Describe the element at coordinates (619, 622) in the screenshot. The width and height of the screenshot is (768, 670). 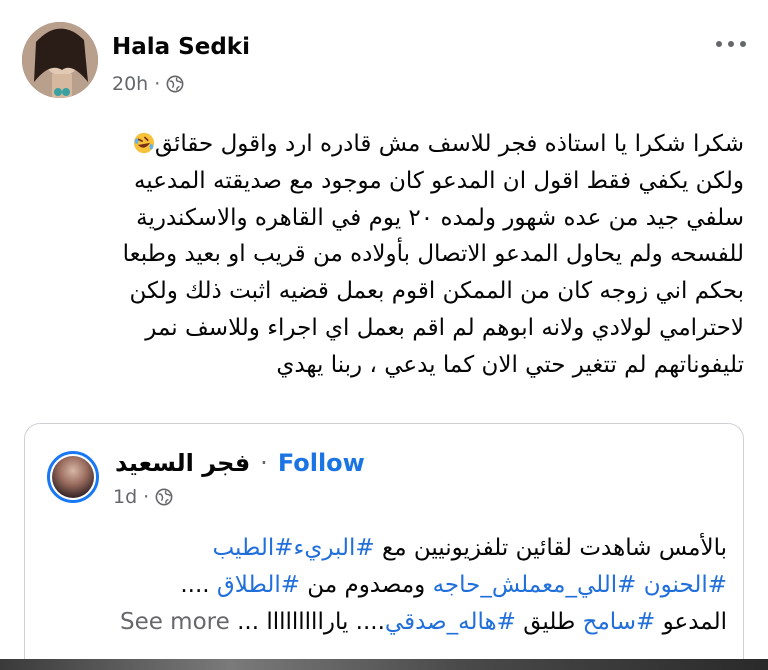
I see `hashtag-link: #سامح` at that location.